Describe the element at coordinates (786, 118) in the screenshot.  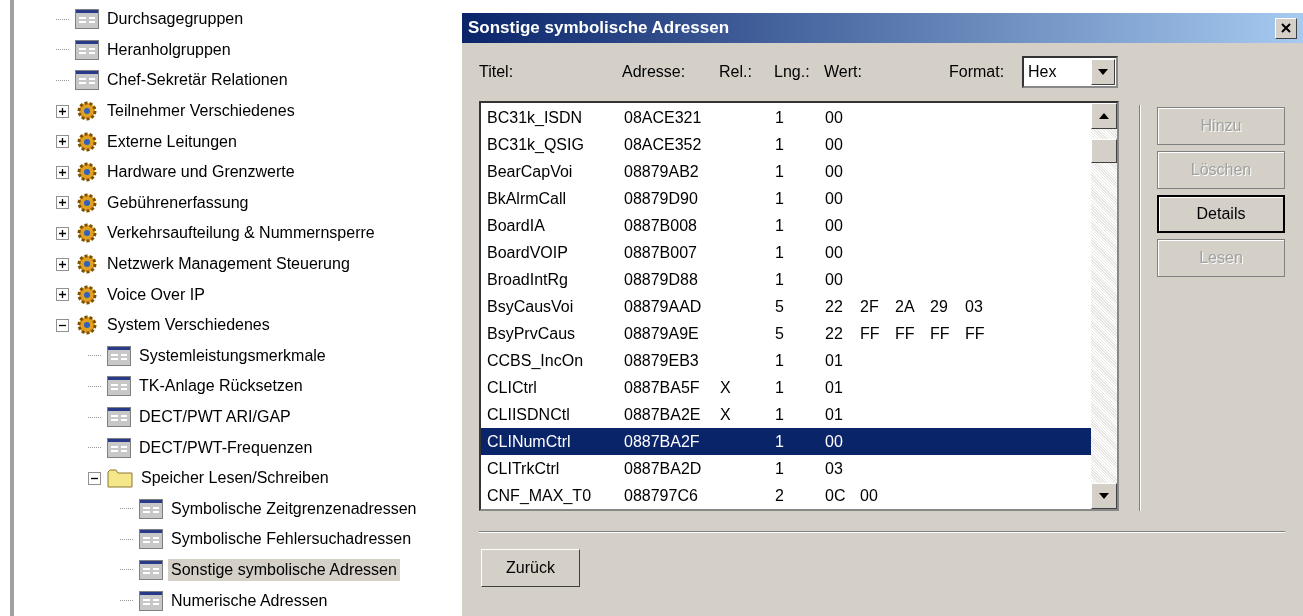
I see `list-row: BC31k_ISDN 08ACE321 1 00` at that location.